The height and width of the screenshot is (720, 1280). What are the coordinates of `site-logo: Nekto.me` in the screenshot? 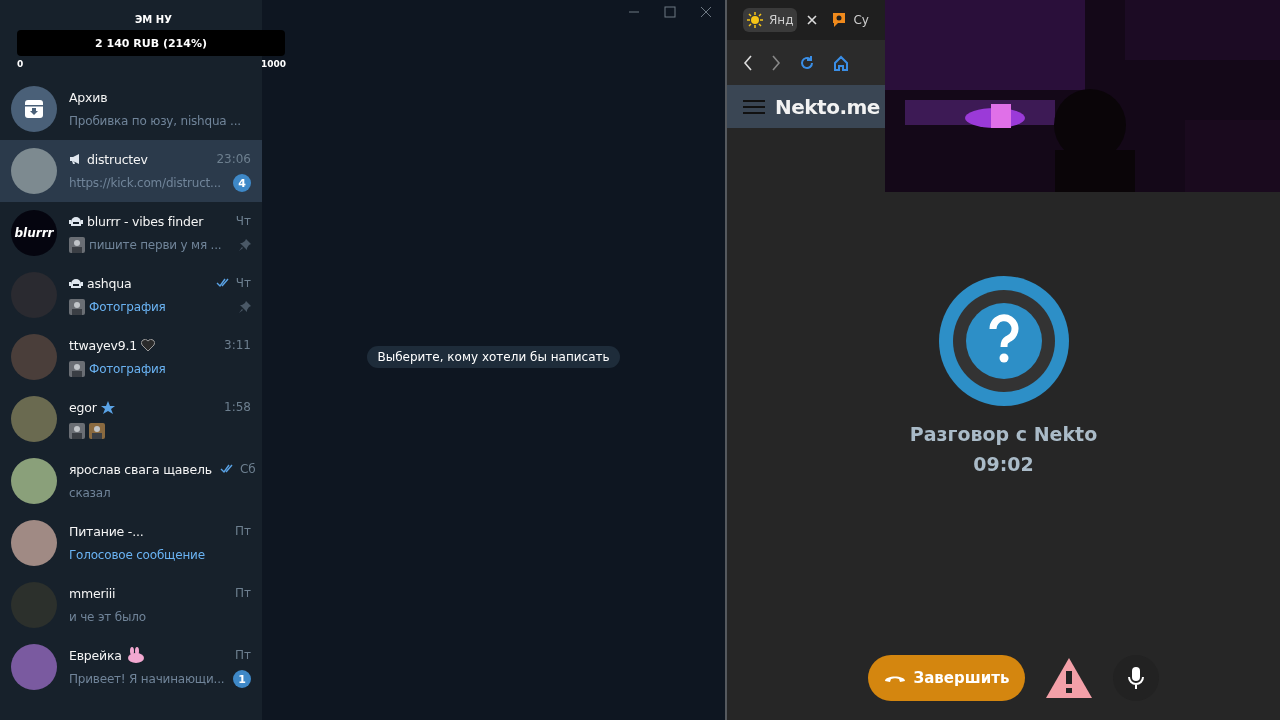 It's located at (827, 106).